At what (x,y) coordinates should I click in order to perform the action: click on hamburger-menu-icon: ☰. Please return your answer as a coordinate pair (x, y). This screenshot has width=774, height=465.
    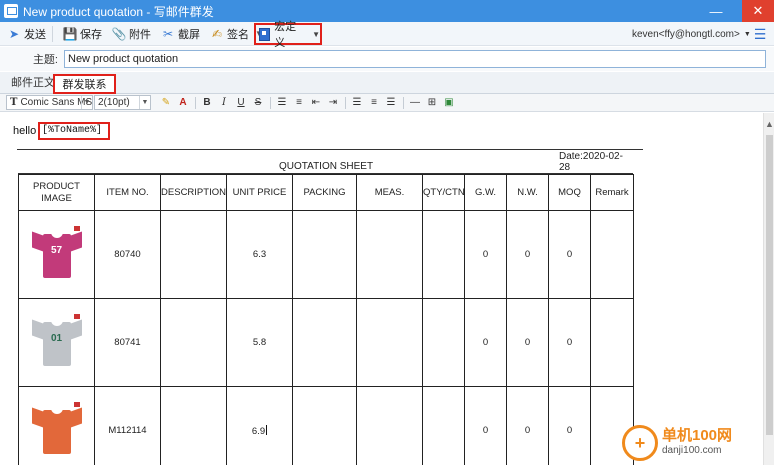
    Looking at the image, I should click on (760, 34).